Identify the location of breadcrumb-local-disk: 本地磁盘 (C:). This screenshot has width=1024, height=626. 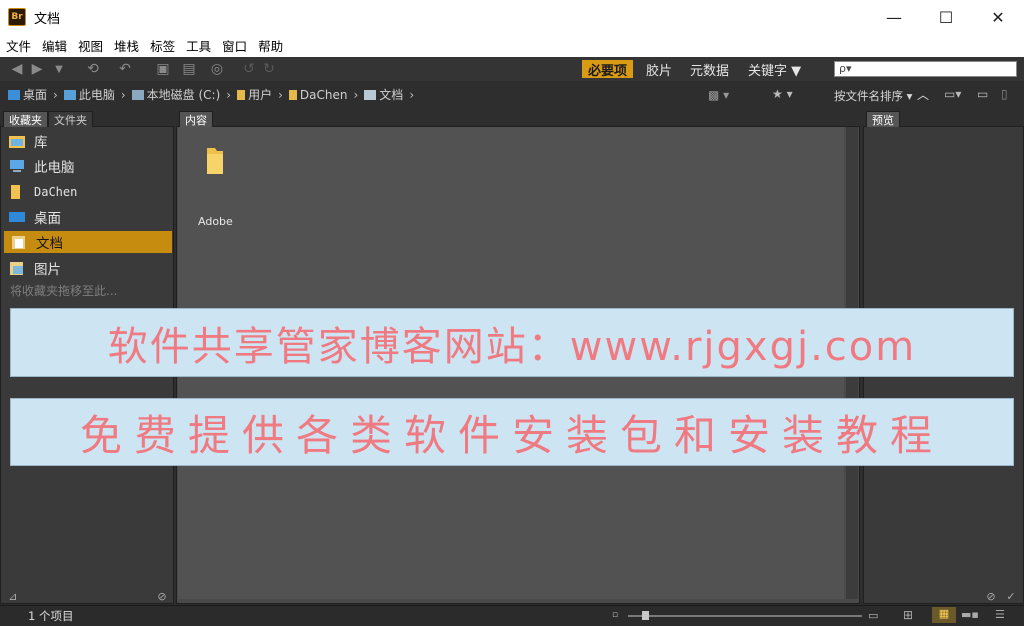
(184, 94).